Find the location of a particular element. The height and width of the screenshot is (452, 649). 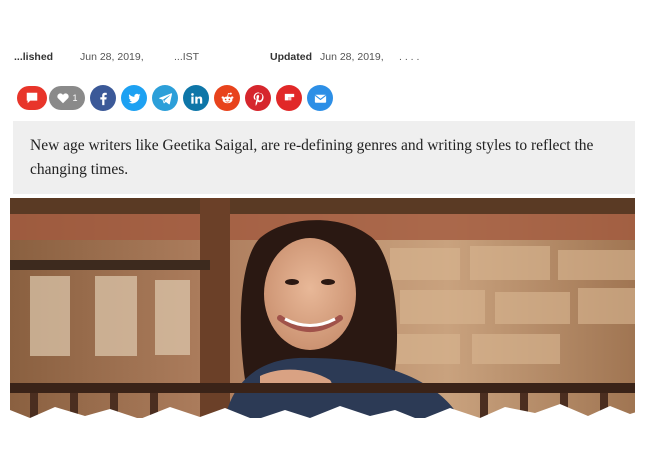

flipboard-icon is located at coordinates (289, 96).